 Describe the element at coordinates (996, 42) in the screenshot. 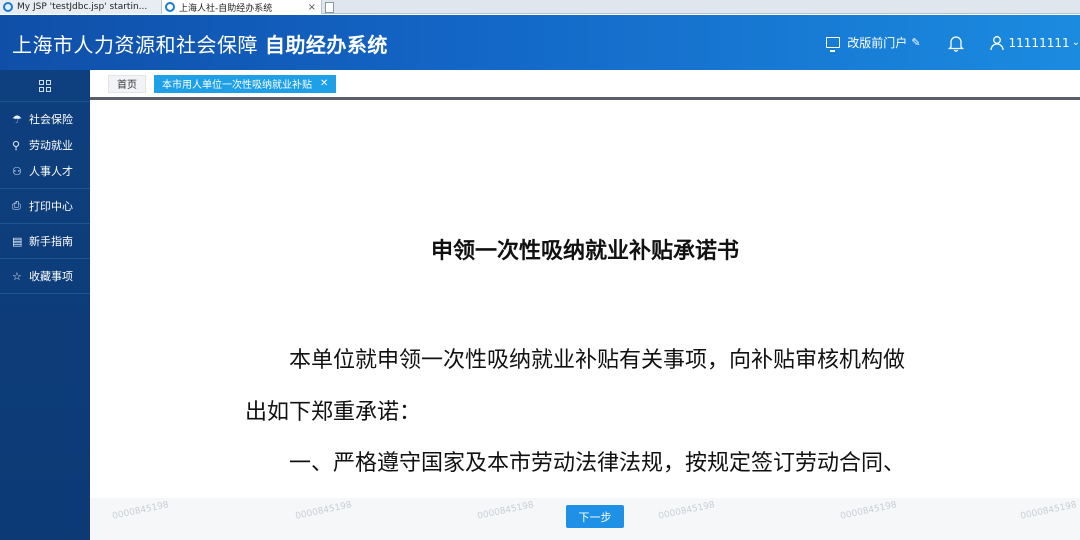

I see `user-icon` at that location.